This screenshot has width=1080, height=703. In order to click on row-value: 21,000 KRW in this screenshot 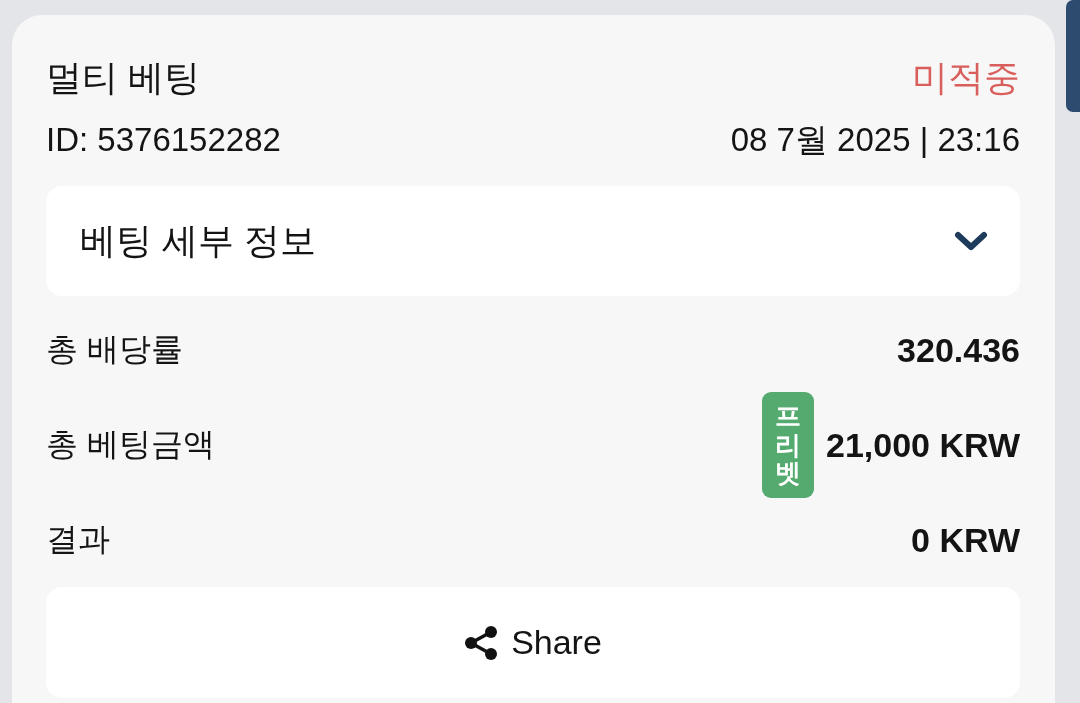, I will do `click(922, 445)`.